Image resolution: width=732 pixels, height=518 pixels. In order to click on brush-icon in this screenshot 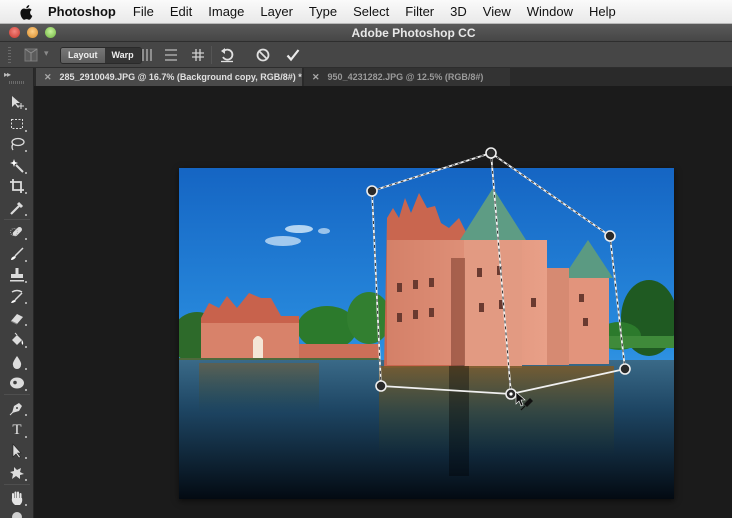, I will do `click(17, 253)`.